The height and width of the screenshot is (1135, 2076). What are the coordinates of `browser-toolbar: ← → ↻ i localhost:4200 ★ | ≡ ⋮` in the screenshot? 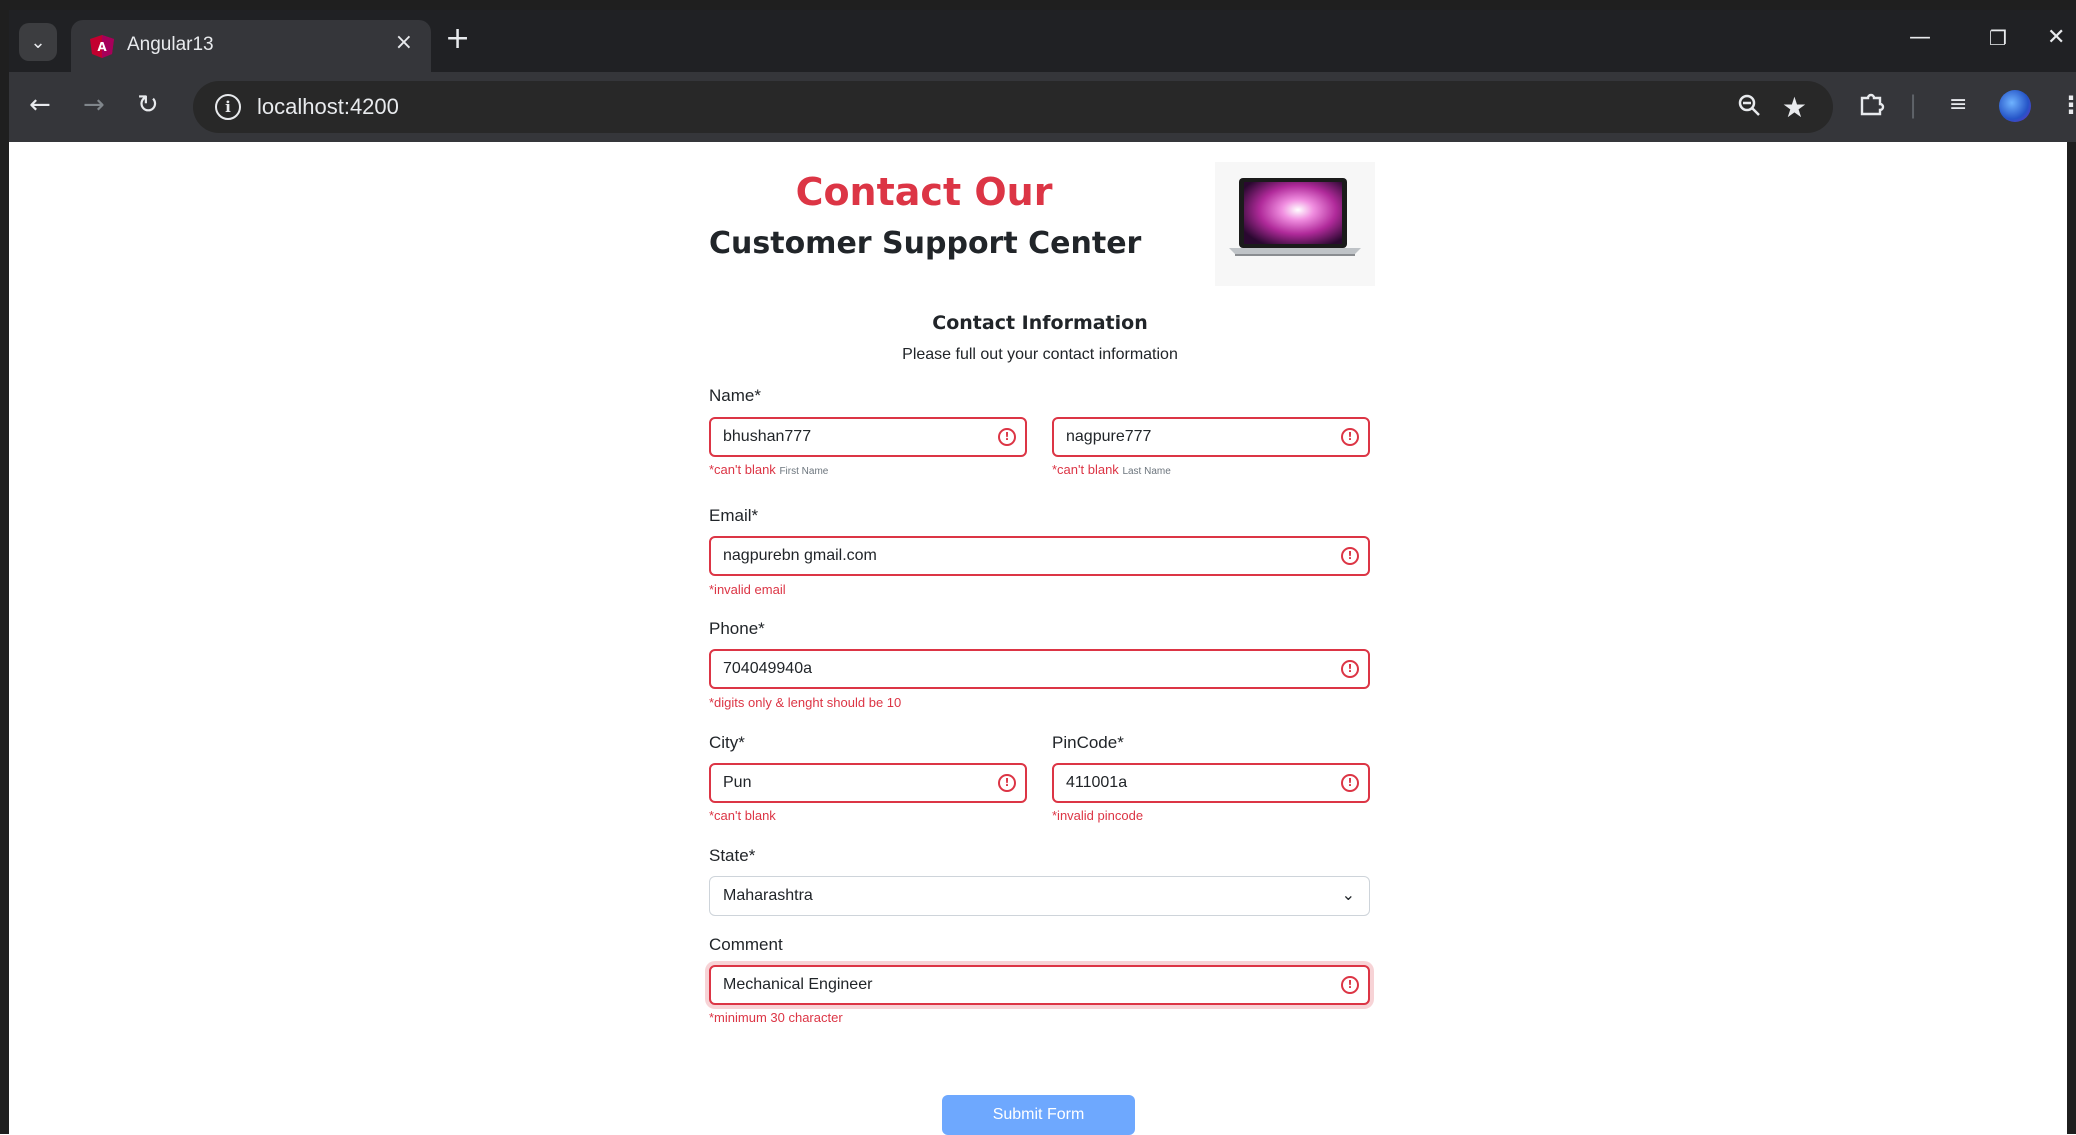 It's located at (1042, 107).